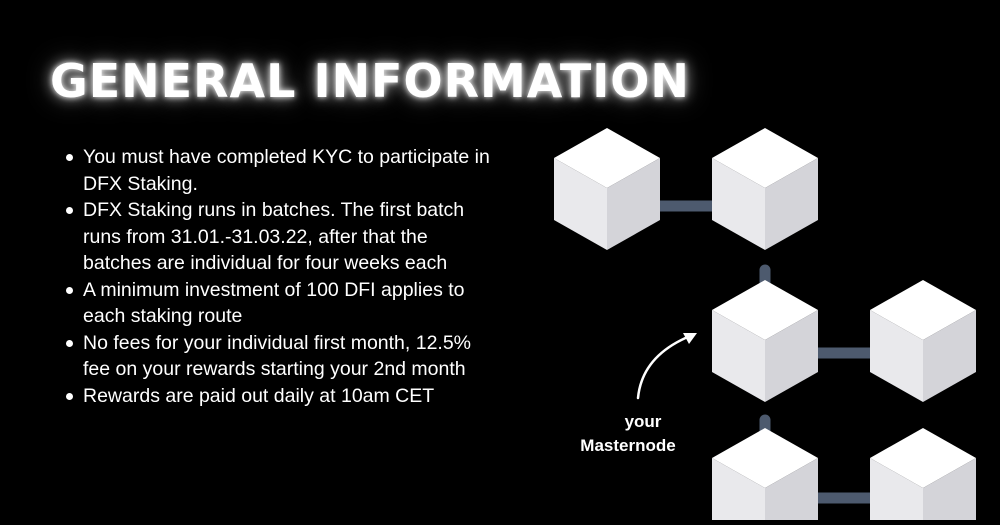 This screenshot has height=525, width=1000. Describe the element at coordinates (664, 367) in the screenshot. I see `arrow-icon` at that location.